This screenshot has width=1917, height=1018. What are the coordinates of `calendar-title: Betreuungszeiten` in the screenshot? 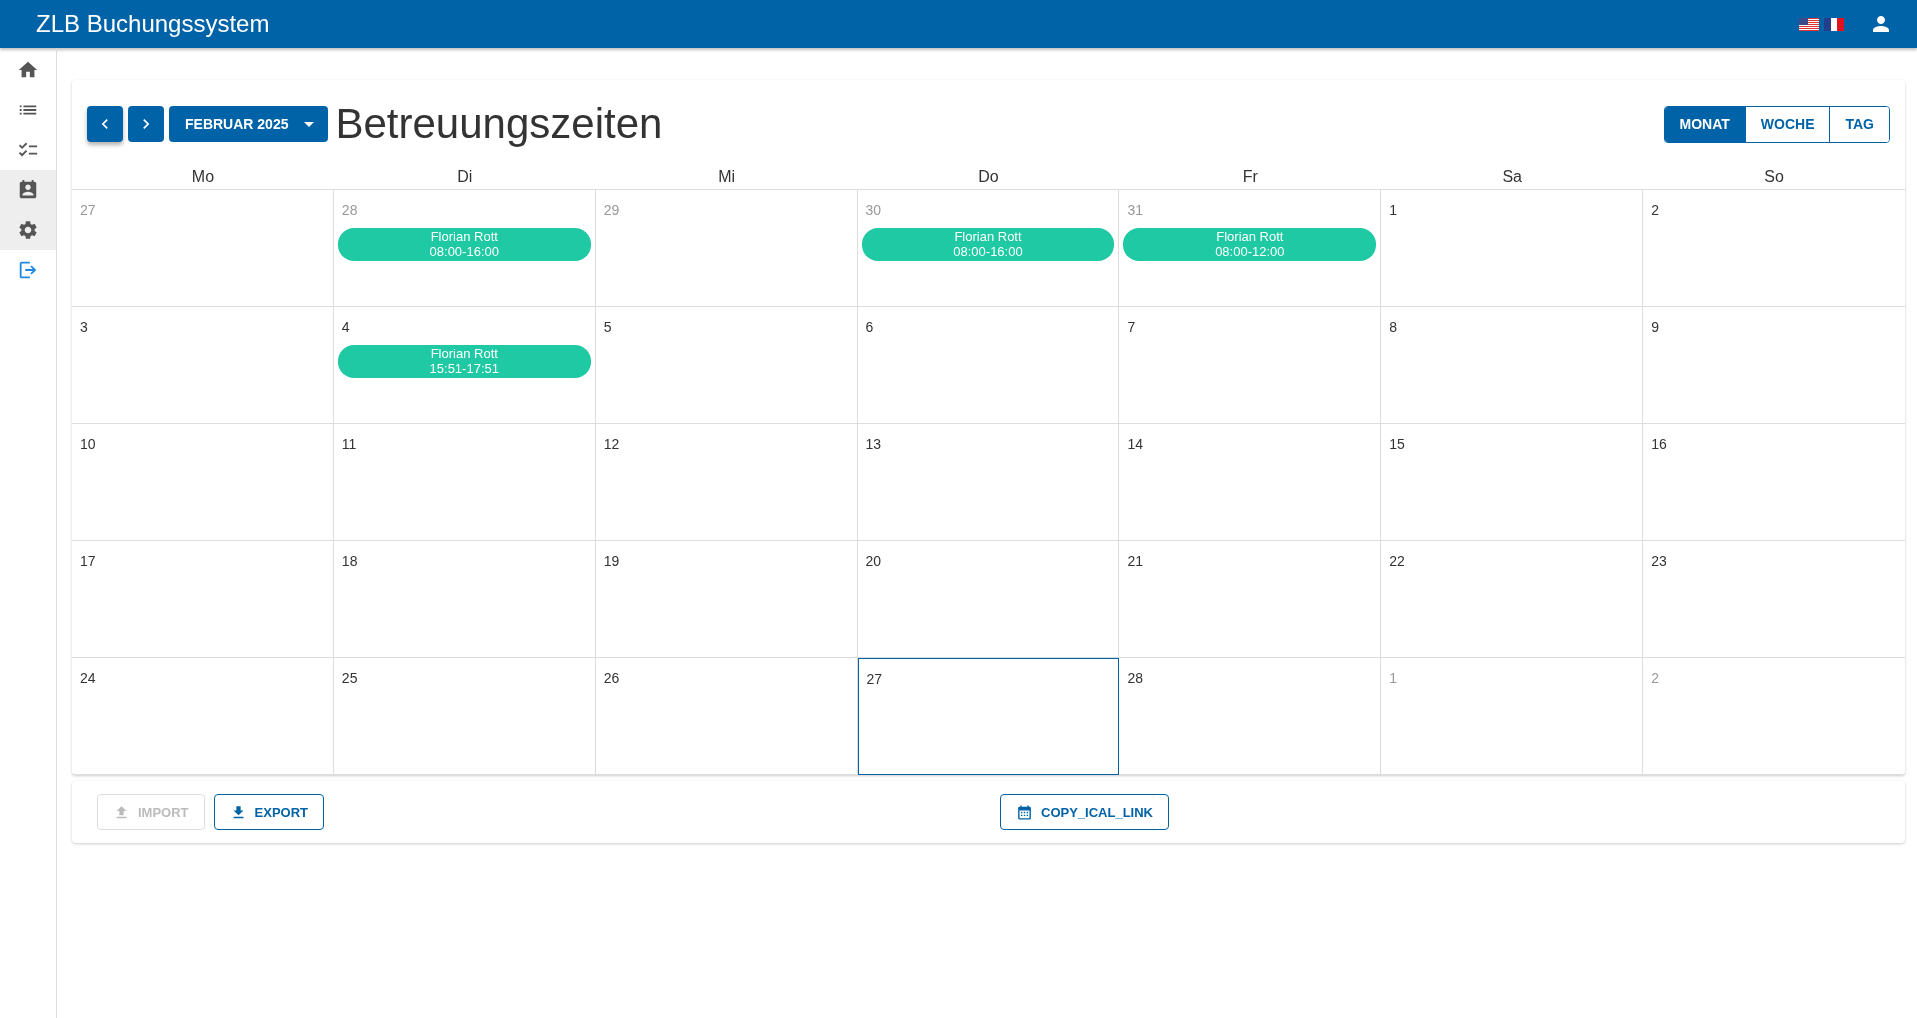 It's located at (499, 124).